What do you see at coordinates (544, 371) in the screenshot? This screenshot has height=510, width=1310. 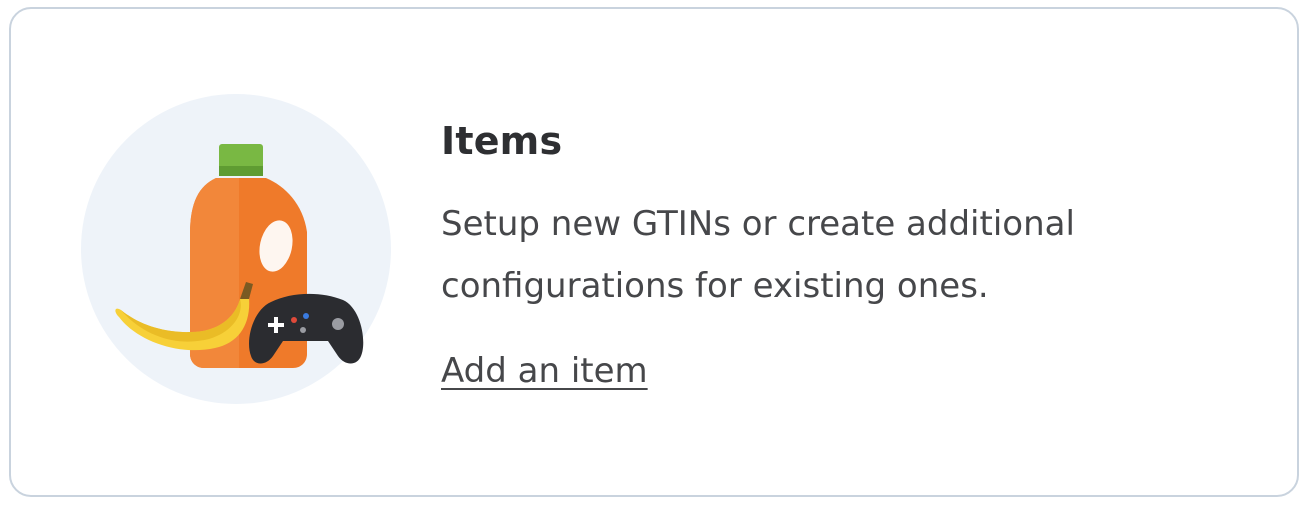 I see `add-item-link: Add an item` at bounding box center [544, 371].